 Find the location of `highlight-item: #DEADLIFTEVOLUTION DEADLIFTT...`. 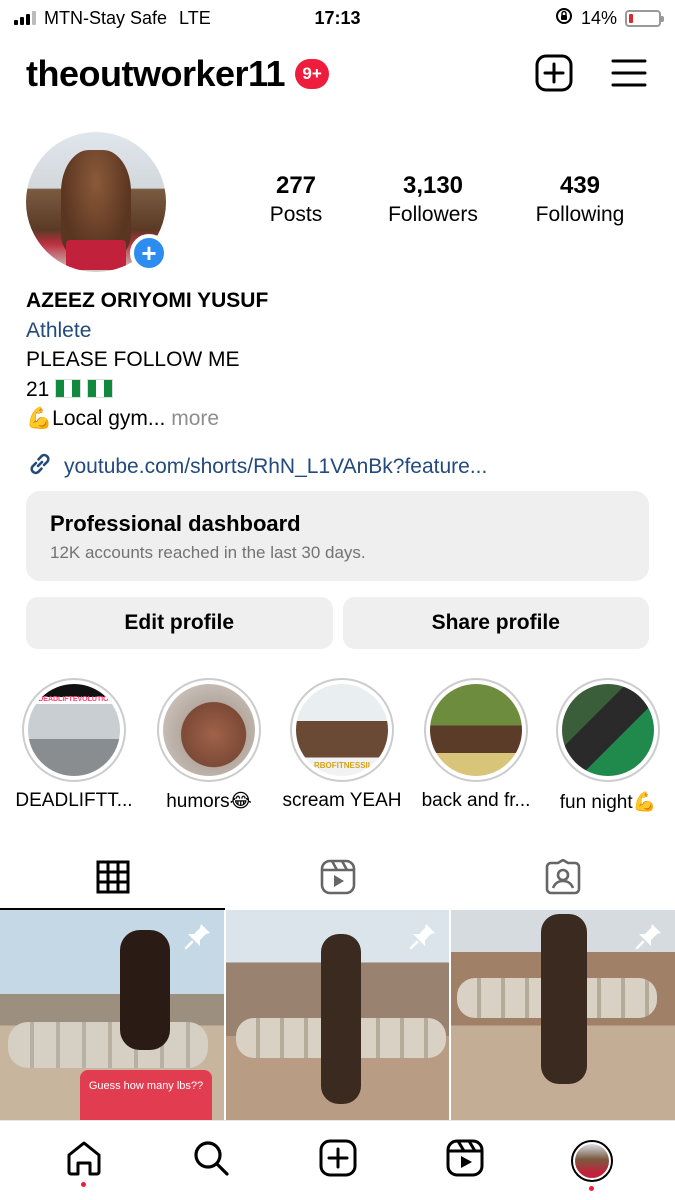

highlight-item: #DEADLIFTEVOLUTION DEADLIFTT... is located at coordinates (74, 745).